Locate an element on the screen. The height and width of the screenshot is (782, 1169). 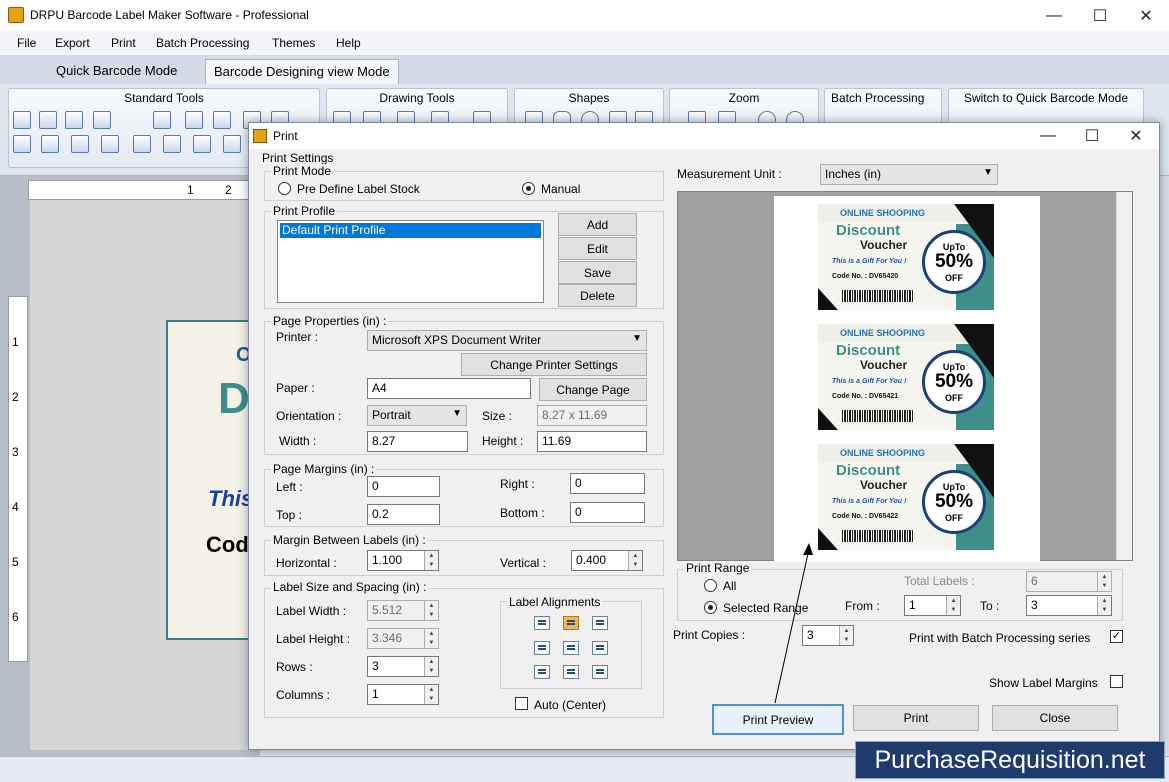
save-icon is located at coordinates (74, 120).